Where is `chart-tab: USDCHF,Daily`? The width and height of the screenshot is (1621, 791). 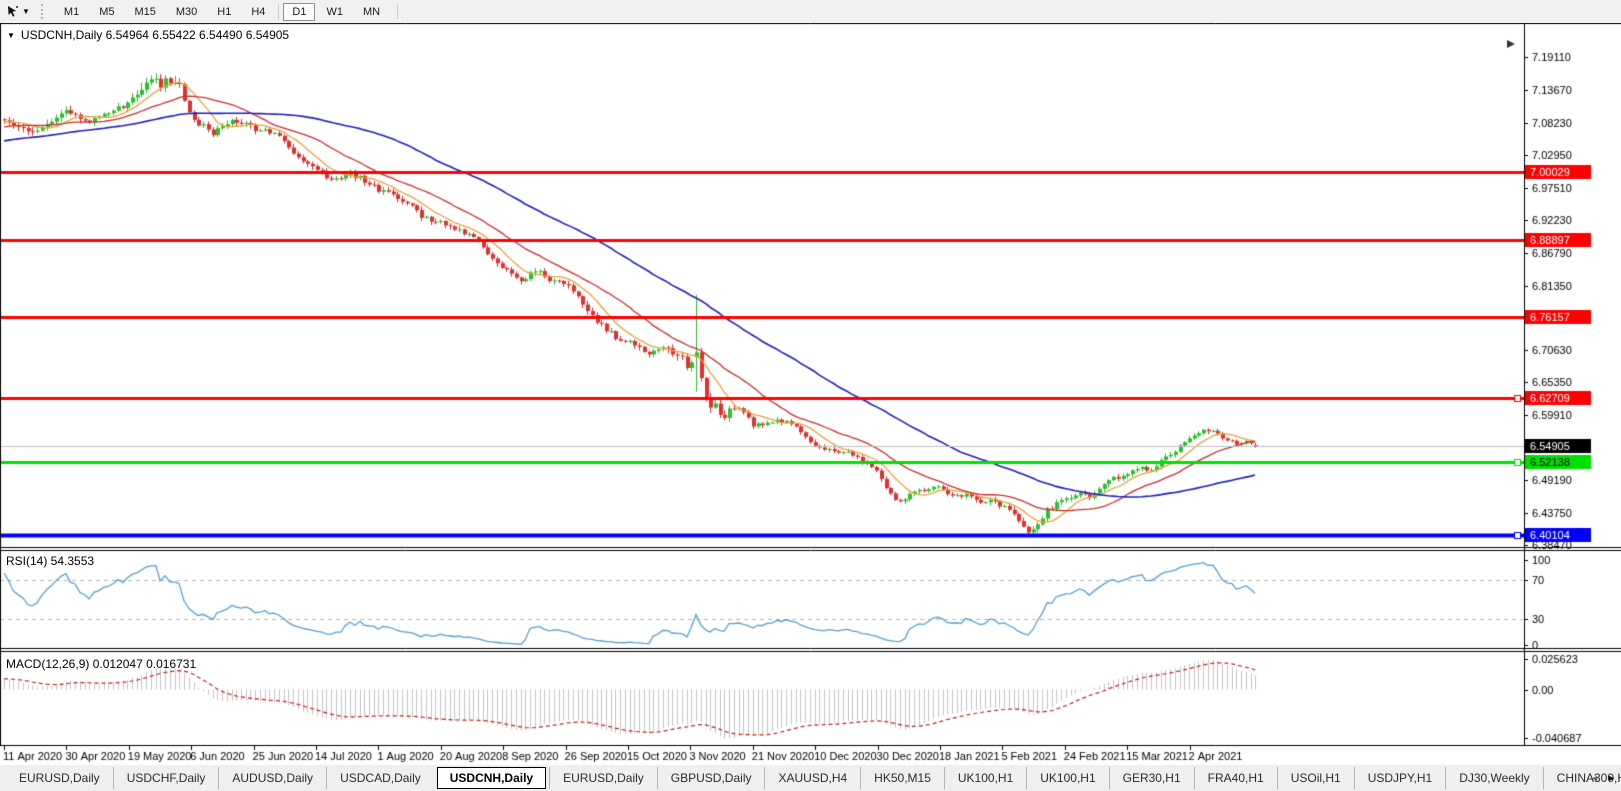
chart-tab: USDCHF,Daily is located at coordinates (165, 778).